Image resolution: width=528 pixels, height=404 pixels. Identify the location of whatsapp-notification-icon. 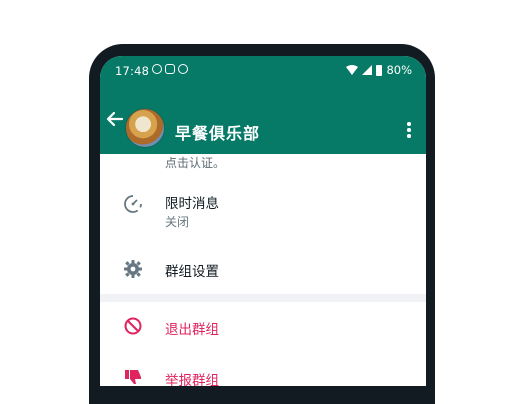
(157, 69).